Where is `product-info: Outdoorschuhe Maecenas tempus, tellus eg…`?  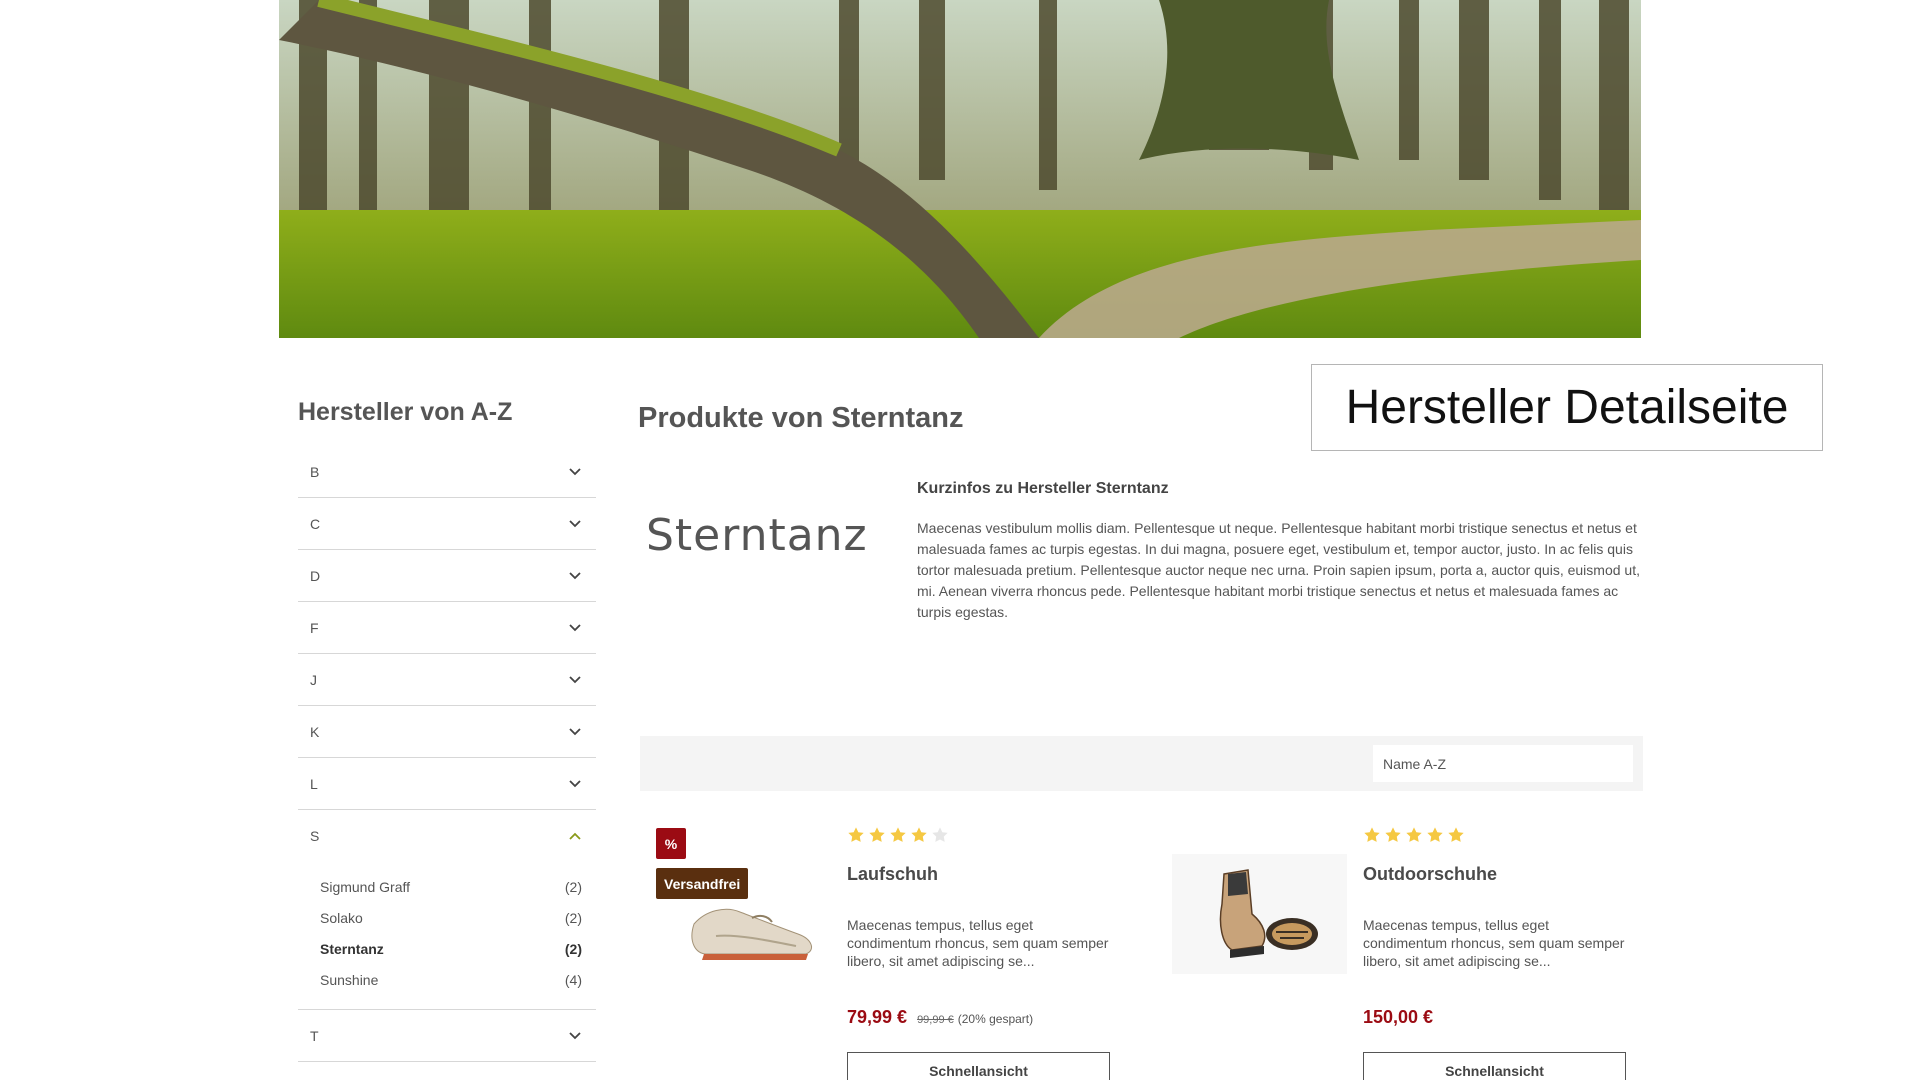
product-info: Outdoorschuhe Maecenas tempus, tellus eg… is located at coordinates (1498, 952).